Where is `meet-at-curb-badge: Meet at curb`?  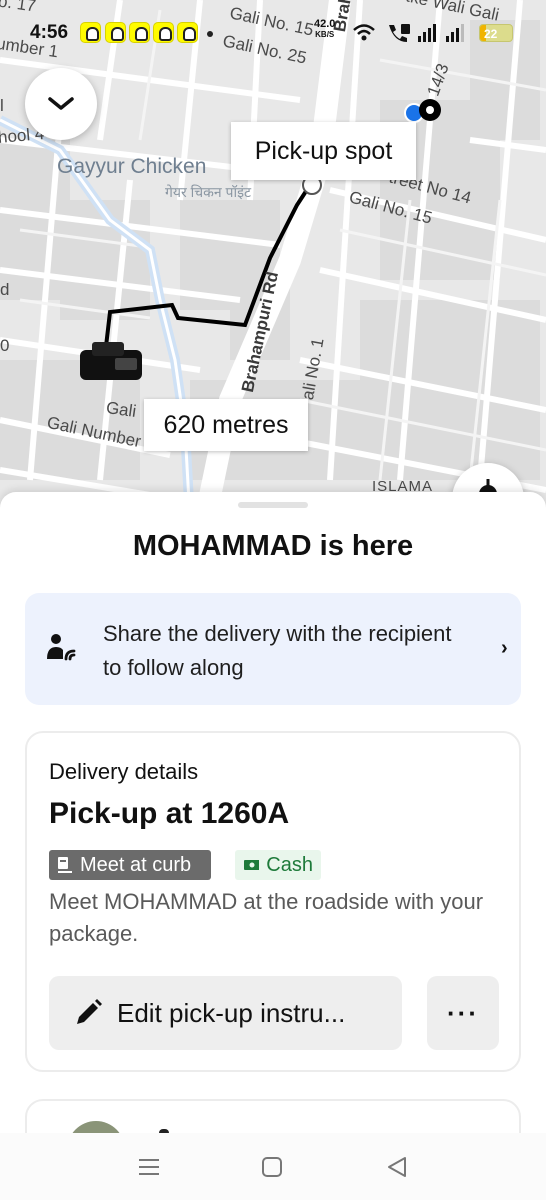
meet-at-curb-badge: Meet at curb is located at coordinates (130, 865).